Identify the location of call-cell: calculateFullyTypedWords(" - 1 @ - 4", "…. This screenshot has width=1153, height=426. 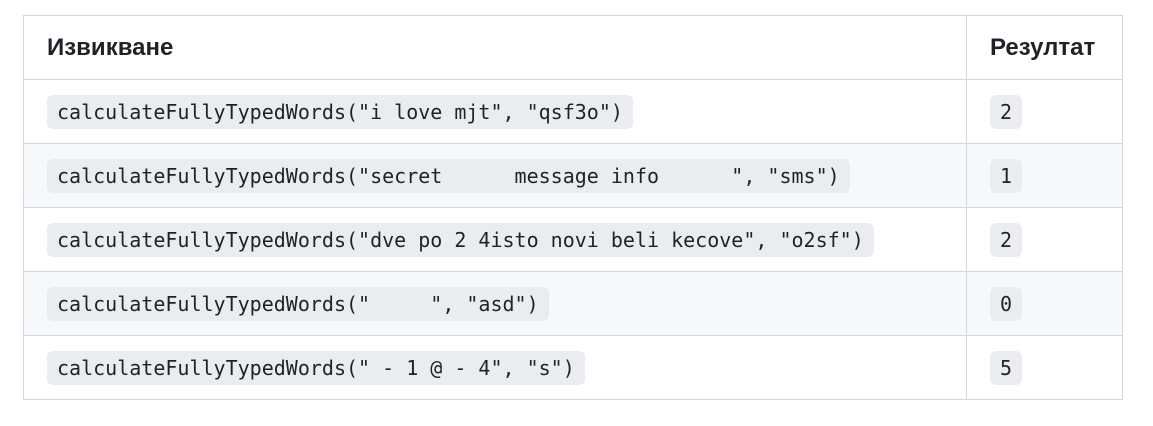
(495, 367).